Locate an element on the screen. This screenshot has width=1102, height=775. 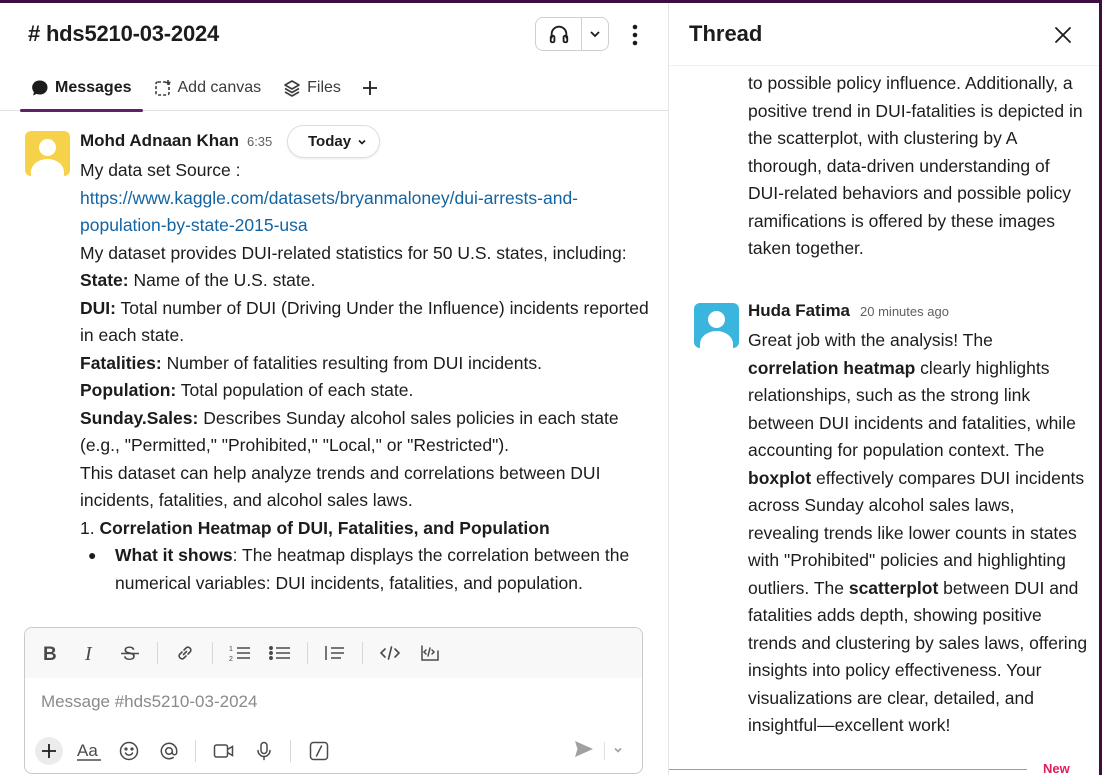
kebab-menu-icon is located at coordinates (635, 35).